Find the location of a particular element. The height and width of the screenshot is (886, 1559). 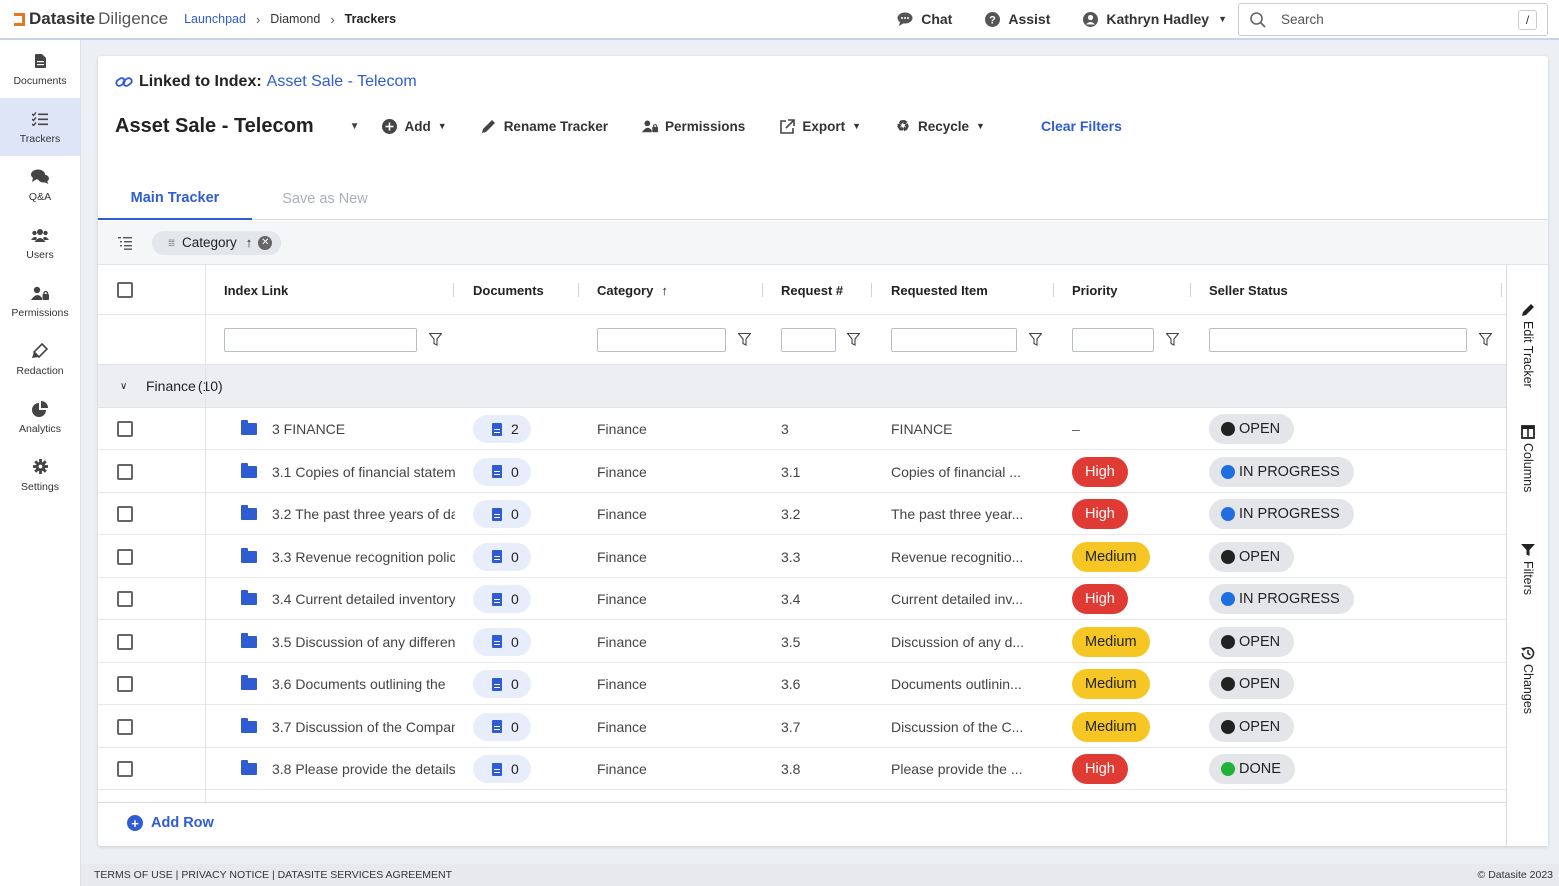

priority-filter-input is located at coordinates (1113, 340).